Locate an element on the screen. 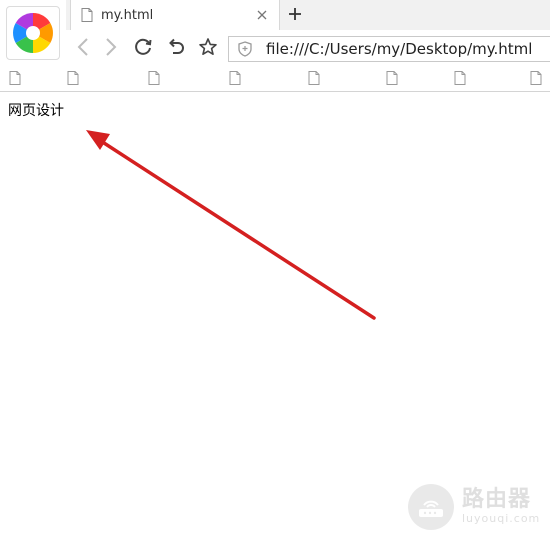  bookmarks-bar is located at coordinates (275, 79).